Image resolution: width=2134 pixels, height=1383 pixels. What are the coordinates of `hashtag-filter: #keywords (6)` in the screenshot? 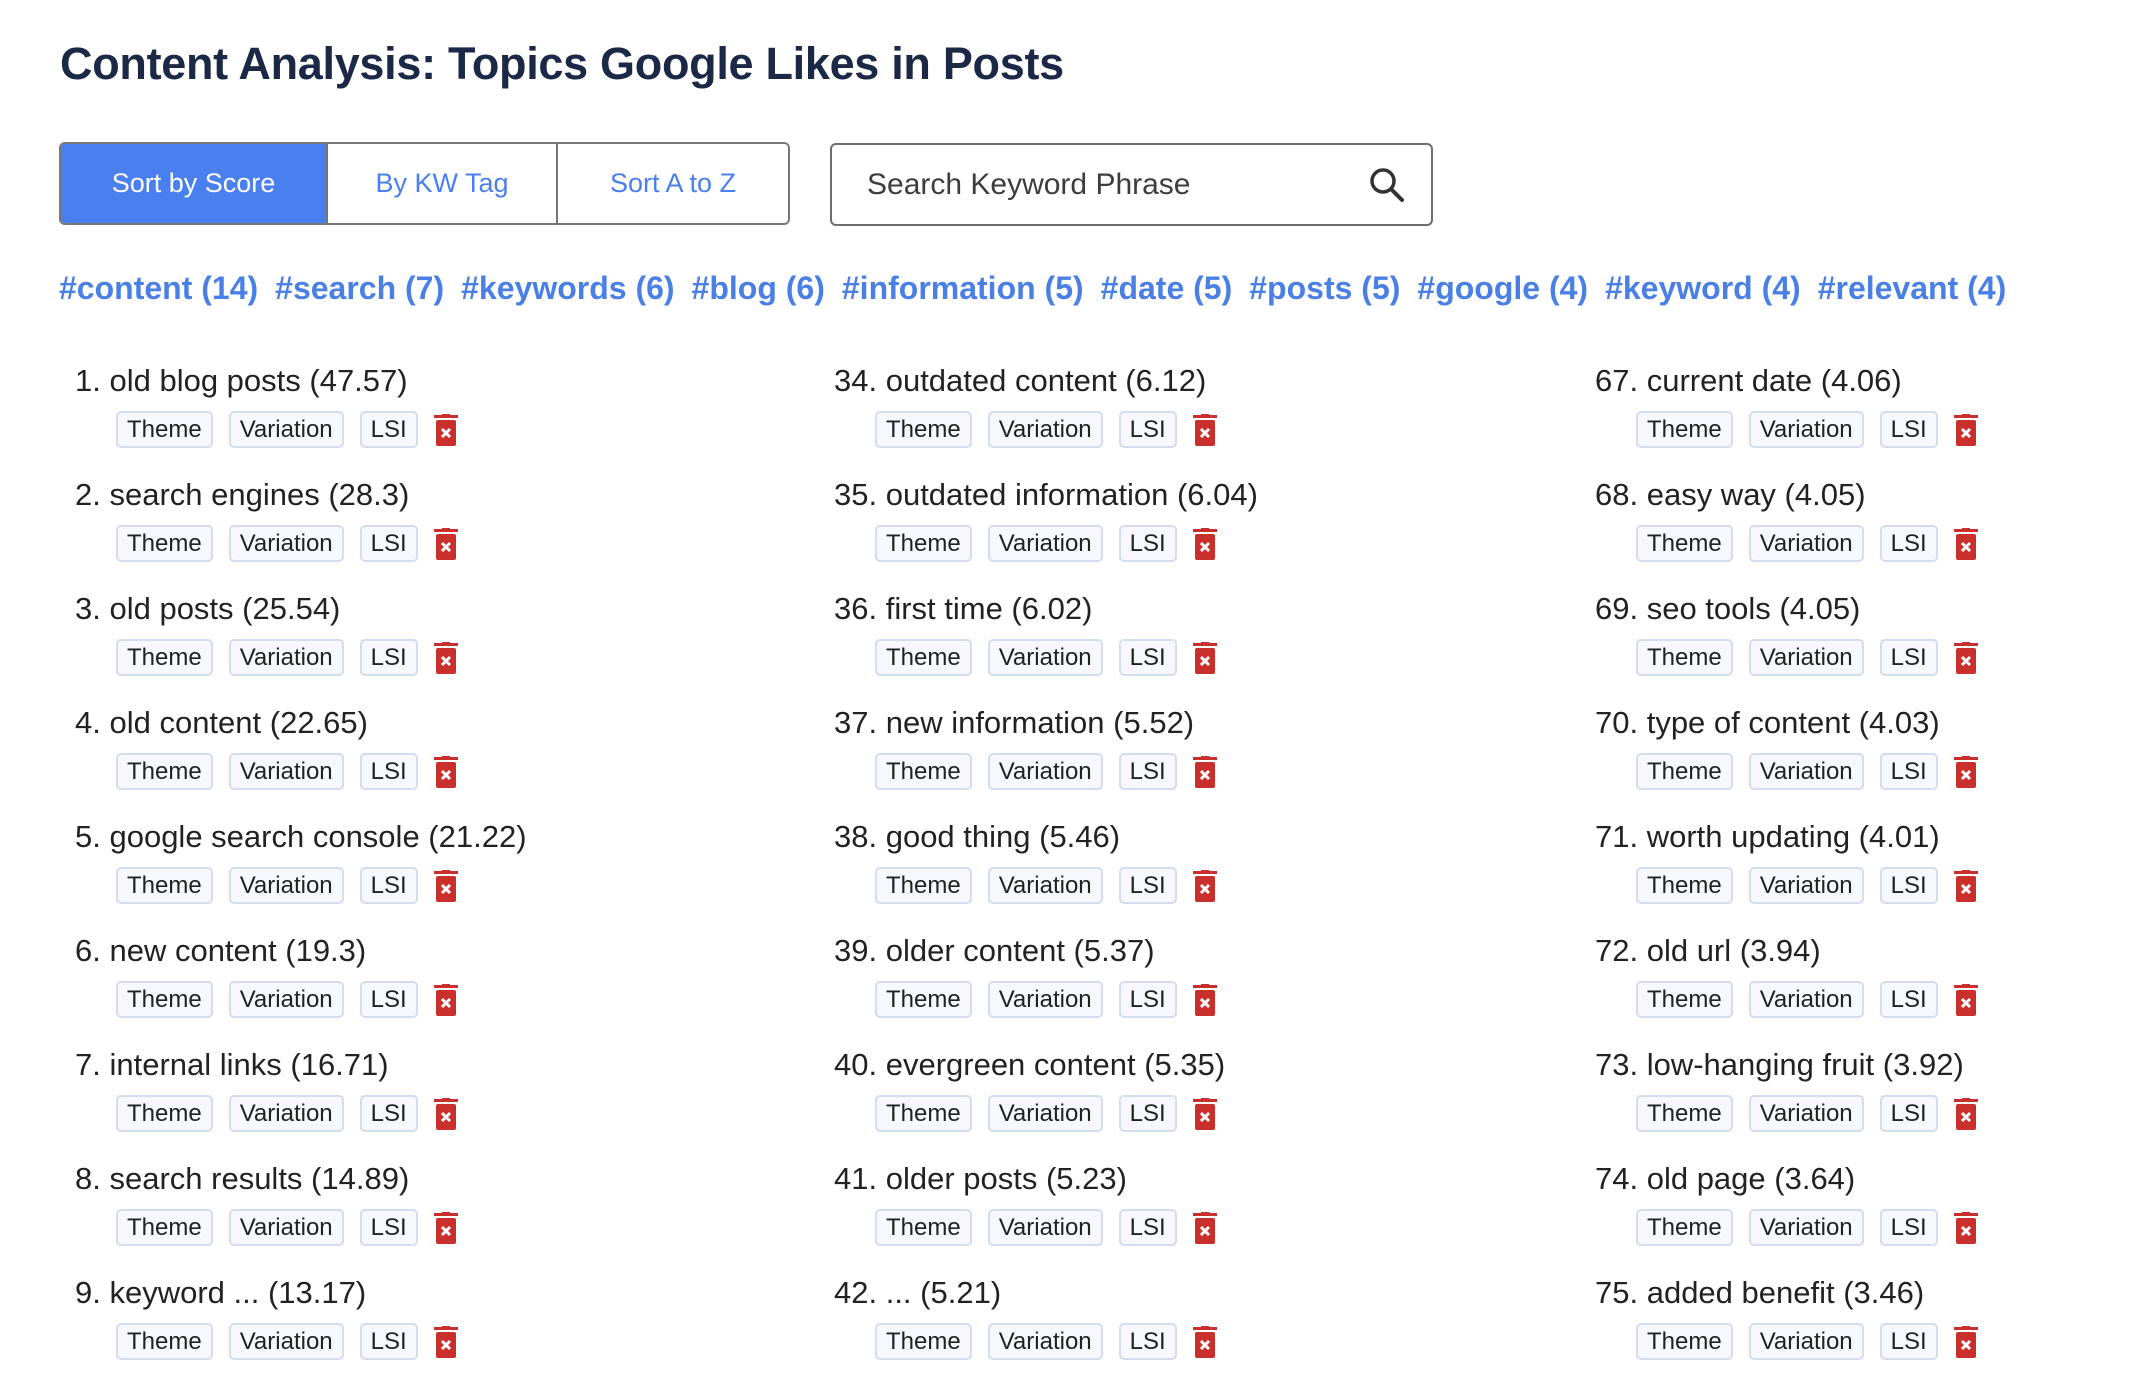 It's located at (567, 288).